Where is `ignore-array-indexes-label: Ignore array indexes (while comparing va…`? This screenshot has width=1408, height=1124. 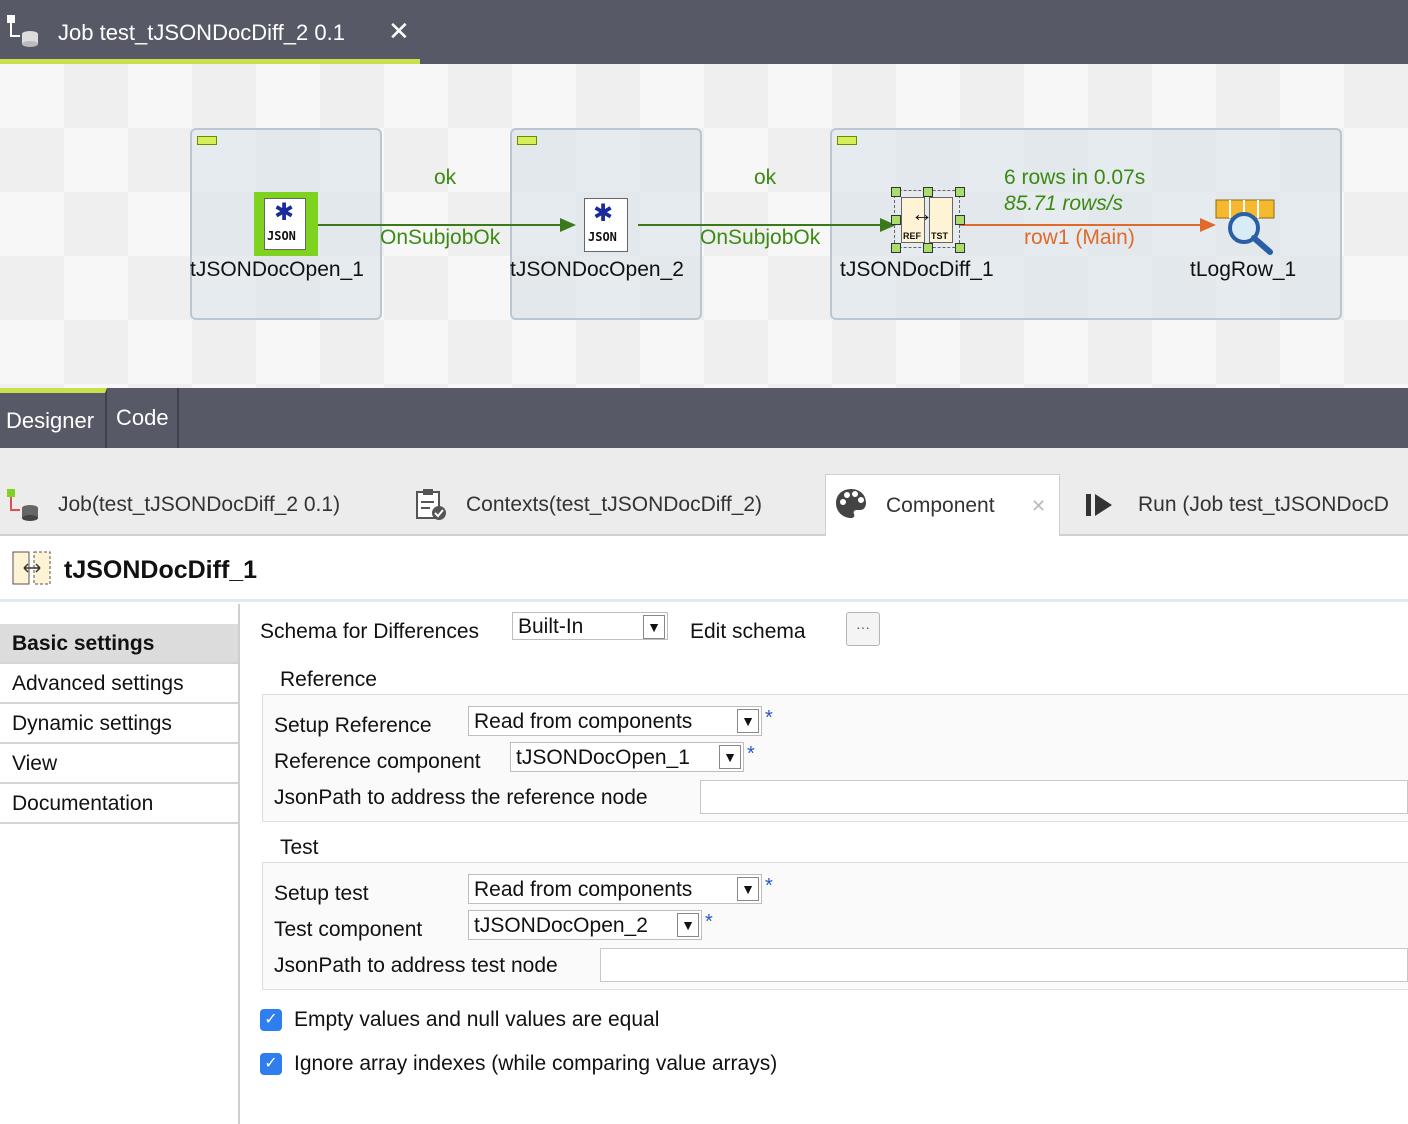
ignore-array-indexes-label: Ignore array indexes (while comparing va… is located at coordinates (536, 1063).